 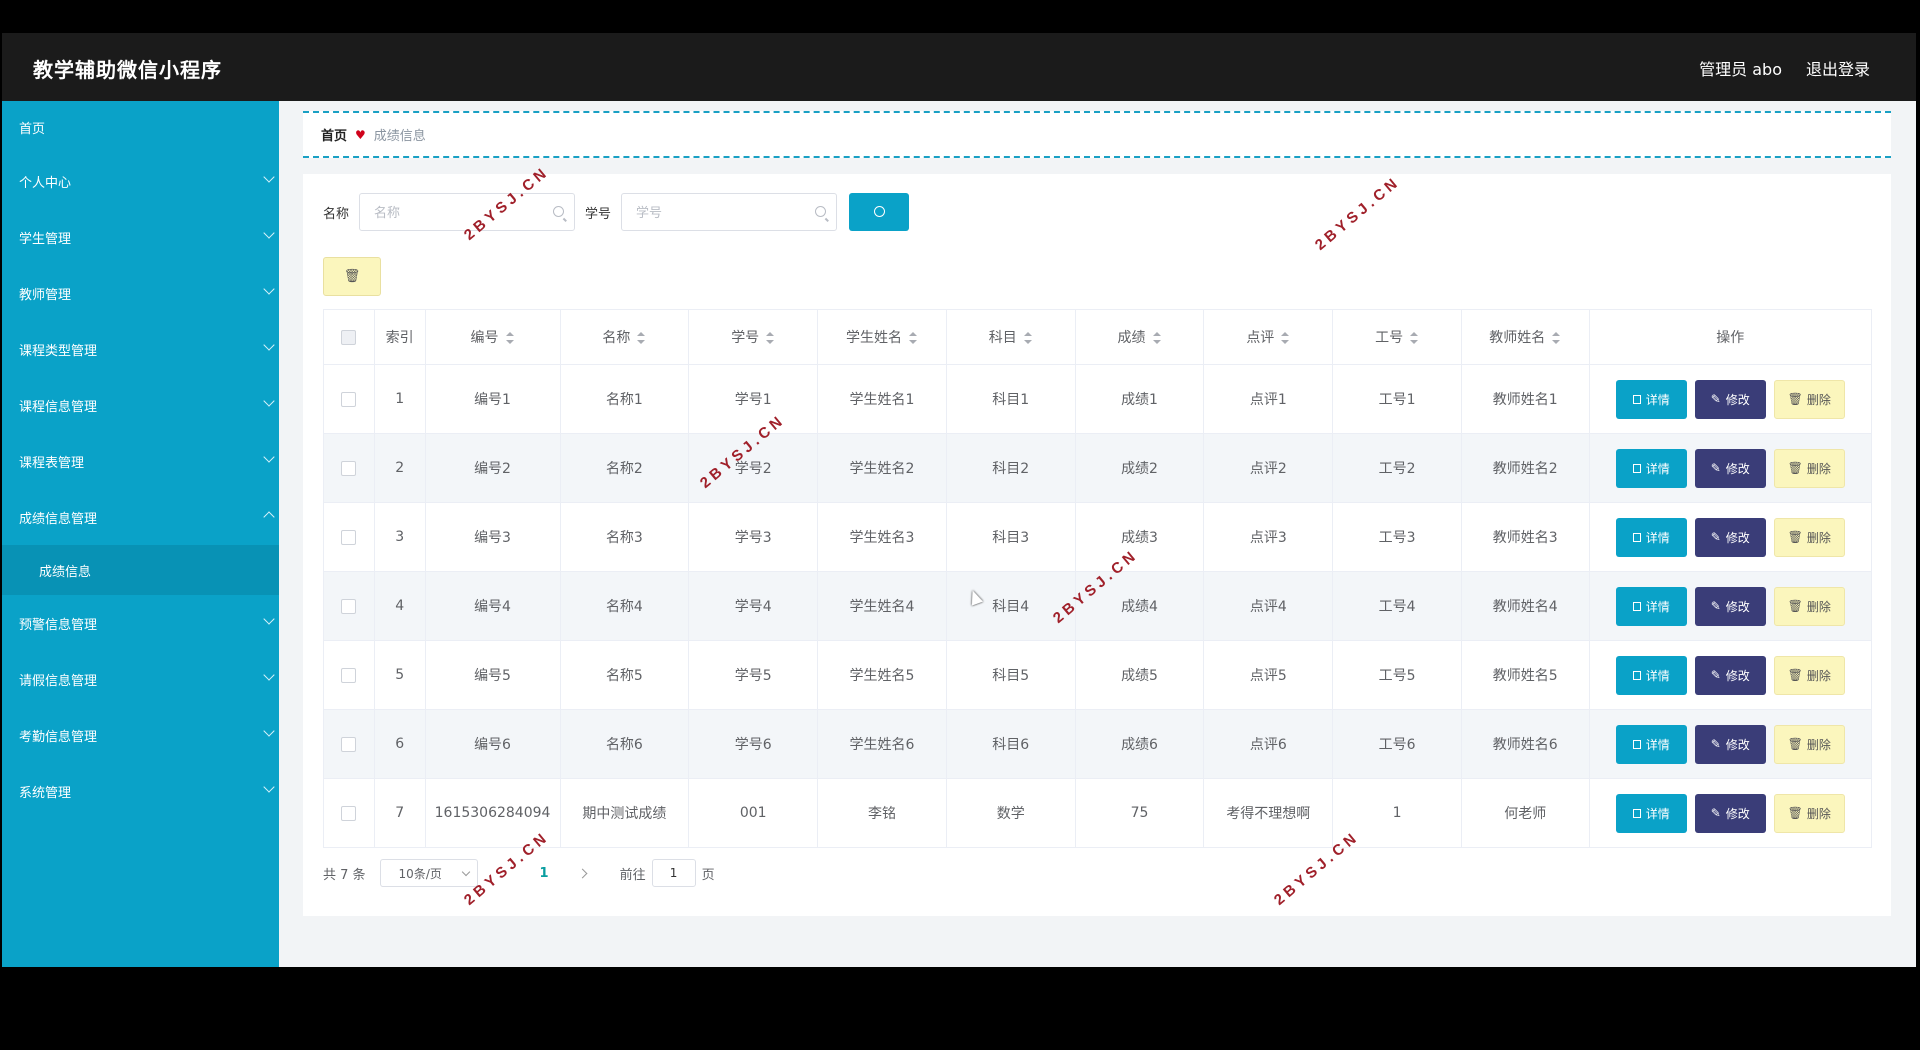 What do you see at coordinates (673, 873) in the screenshot?
I see `goto-page-input` at bounding box center [673, 873].